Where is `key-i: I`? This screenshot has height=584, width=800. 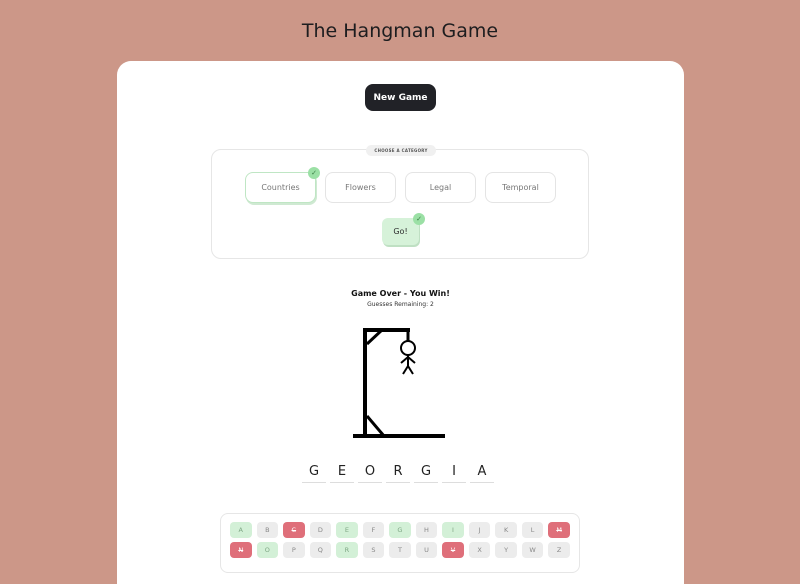 key-i: I is located at coordinates (453, 530).